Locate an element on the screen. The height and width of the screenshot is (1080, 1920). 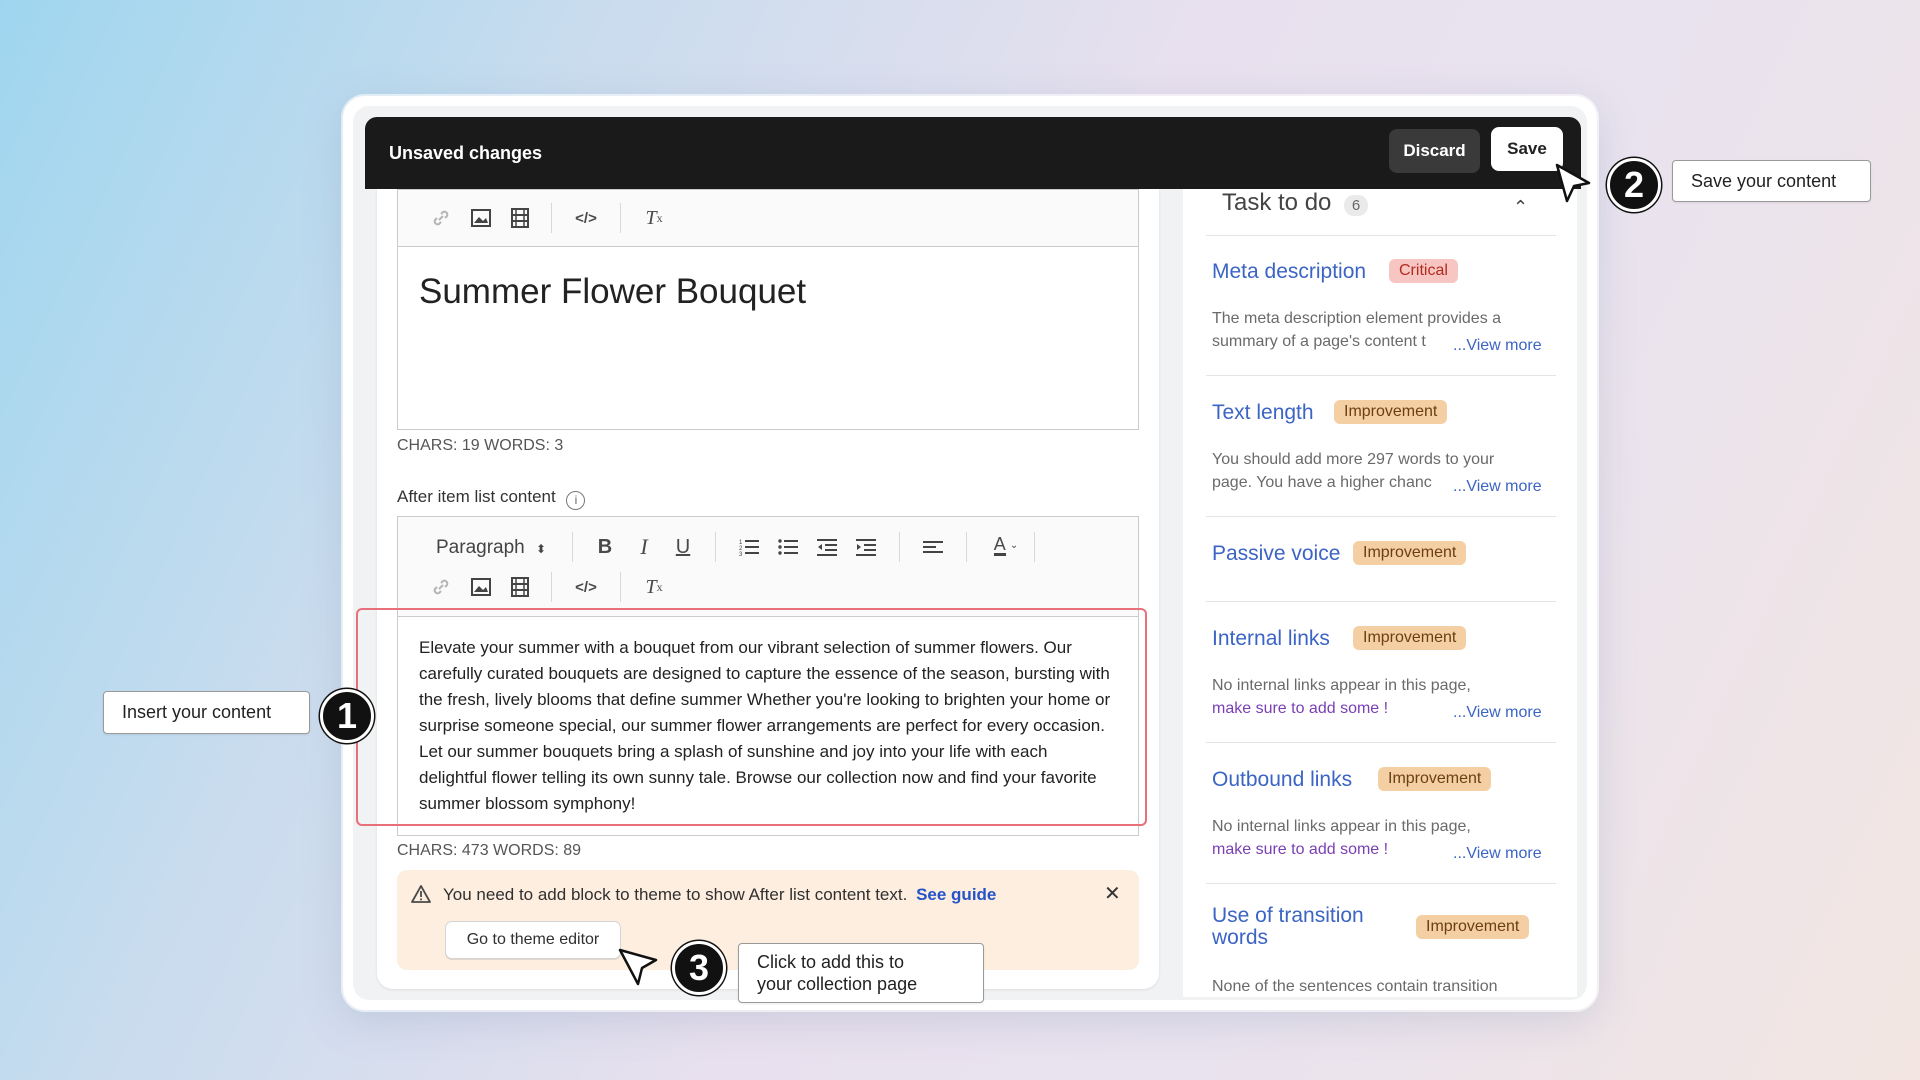
discard-button: Discard is located at coordinates (1434, 151).